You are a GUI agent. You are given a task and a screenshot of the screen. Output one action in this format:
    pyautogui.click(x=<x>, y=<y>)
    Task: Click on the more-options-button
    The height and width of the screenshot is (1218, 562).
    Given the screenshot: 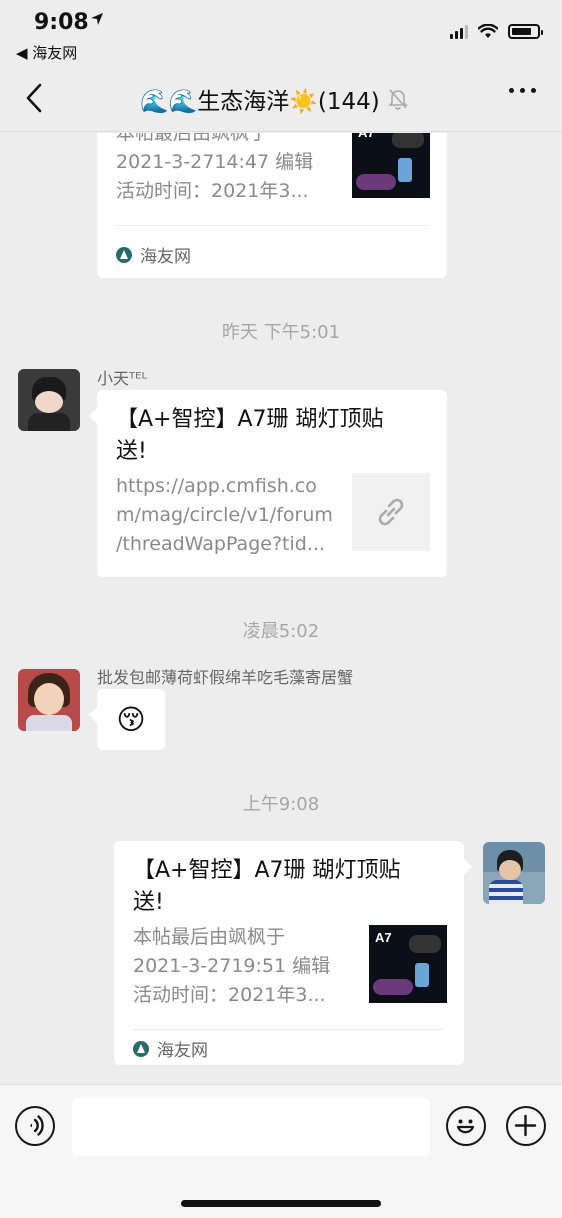 What is the action you would take?
    pyautogui.click(x=522, y=90)
    